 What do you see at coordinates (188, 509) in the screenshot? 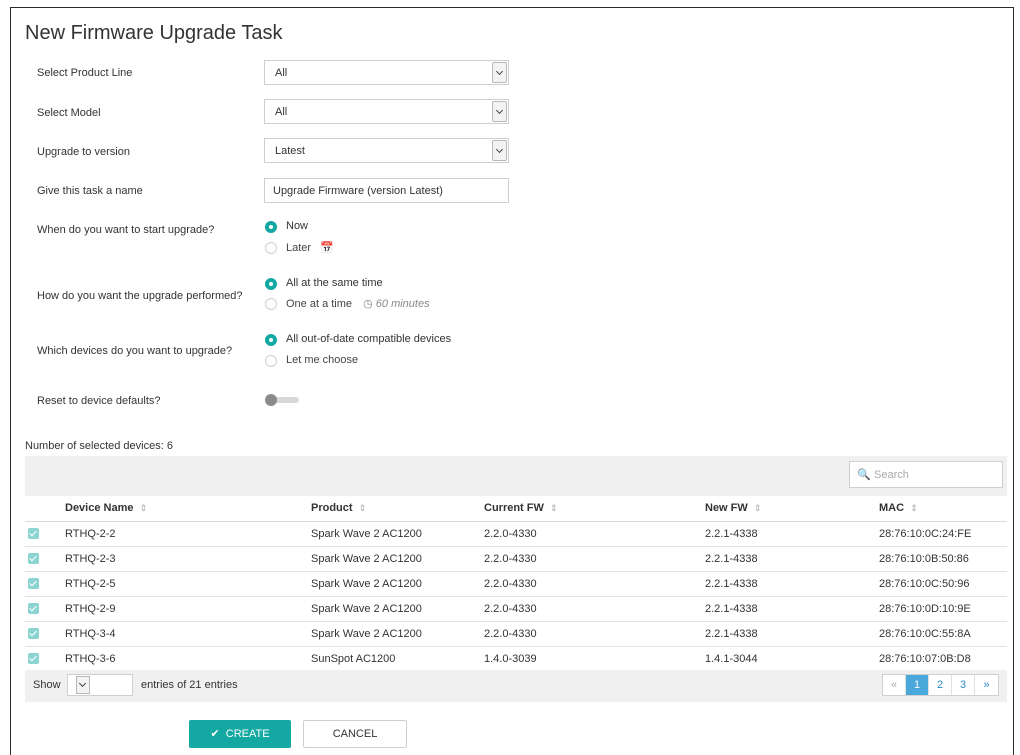
I see `column-device-name: Device Name ⇕` at bounding box center [188, 509].